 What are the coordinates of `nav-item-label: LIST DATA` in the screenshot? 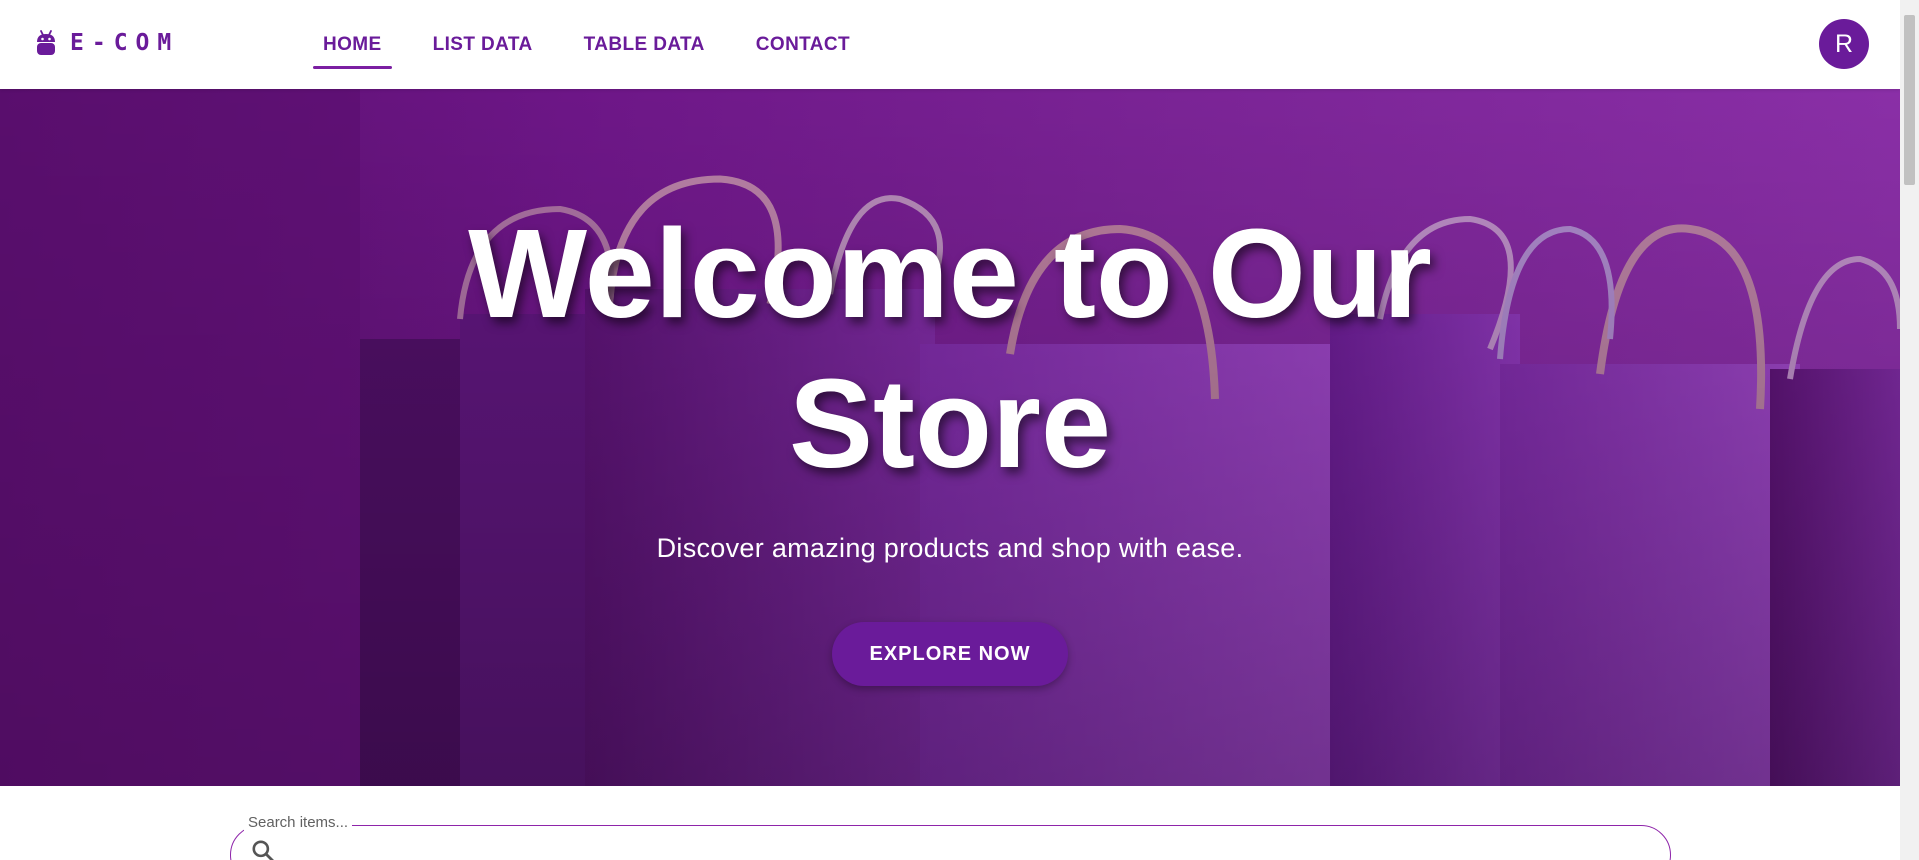 It's located at (482, 44).